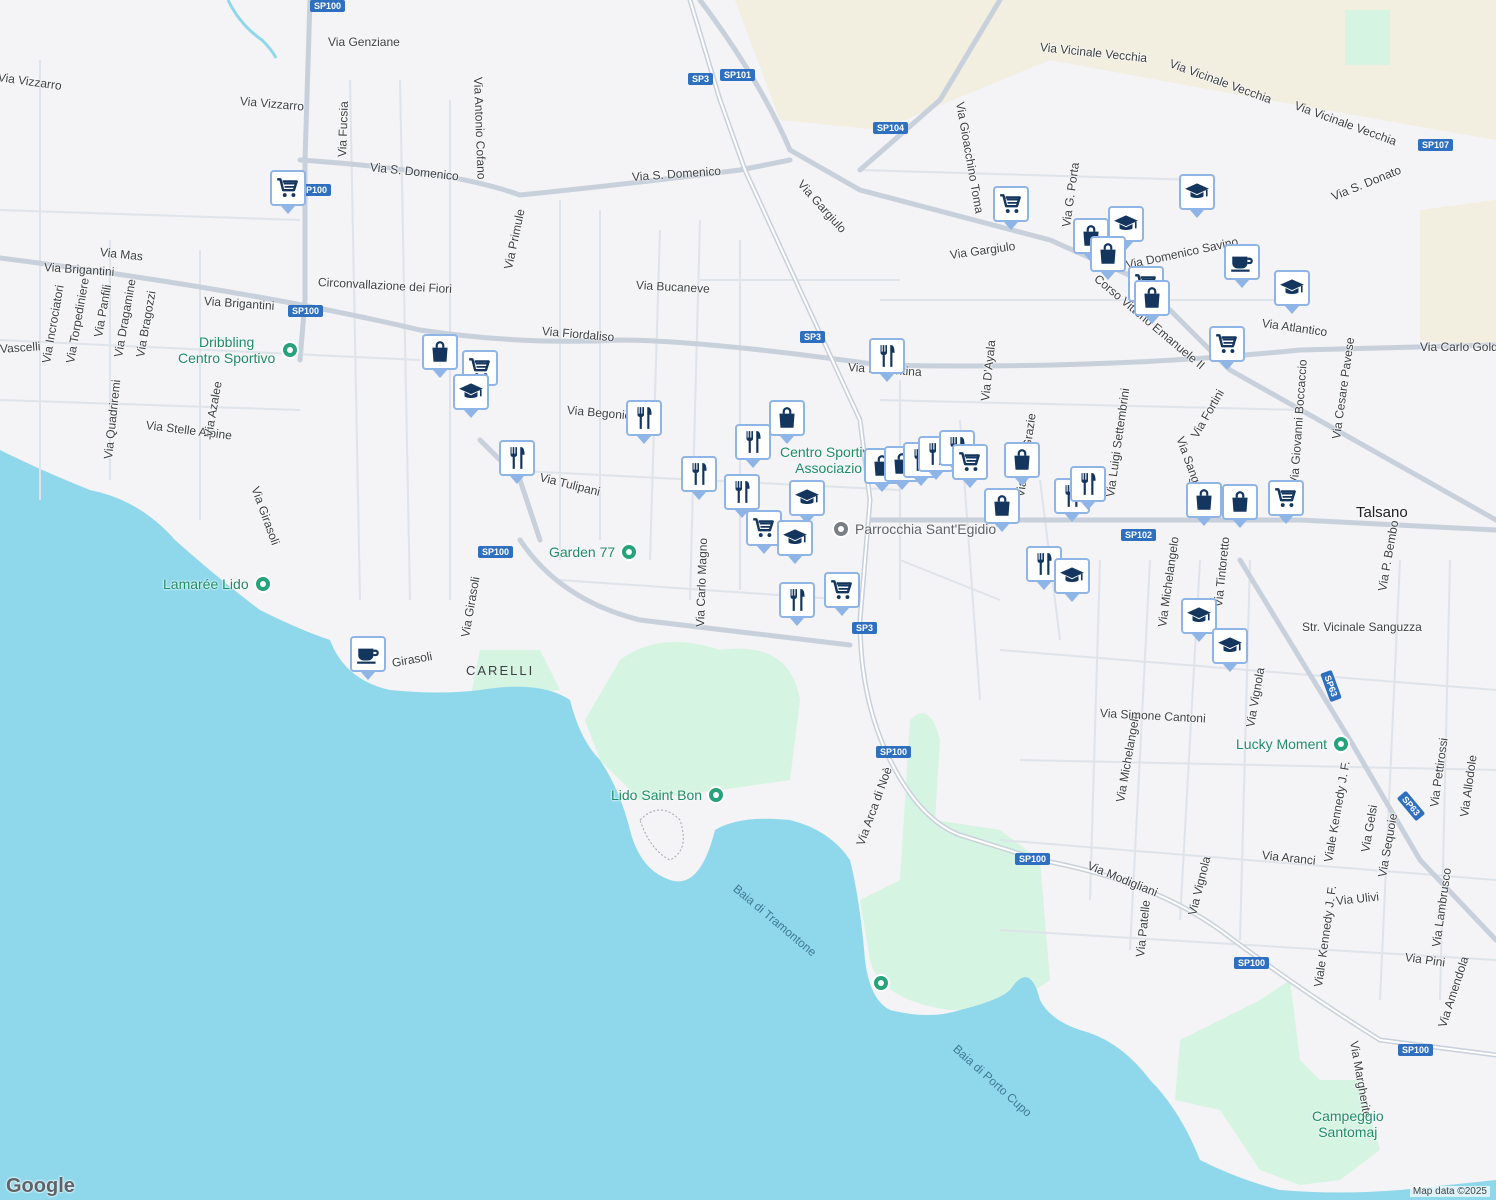 The height and width of the screenshot is (1200, 1496). What do you see at coordinates (343, 129) in the screenshot?
I see `street-label: Via Fucsia` at bounding box center [343, 129].